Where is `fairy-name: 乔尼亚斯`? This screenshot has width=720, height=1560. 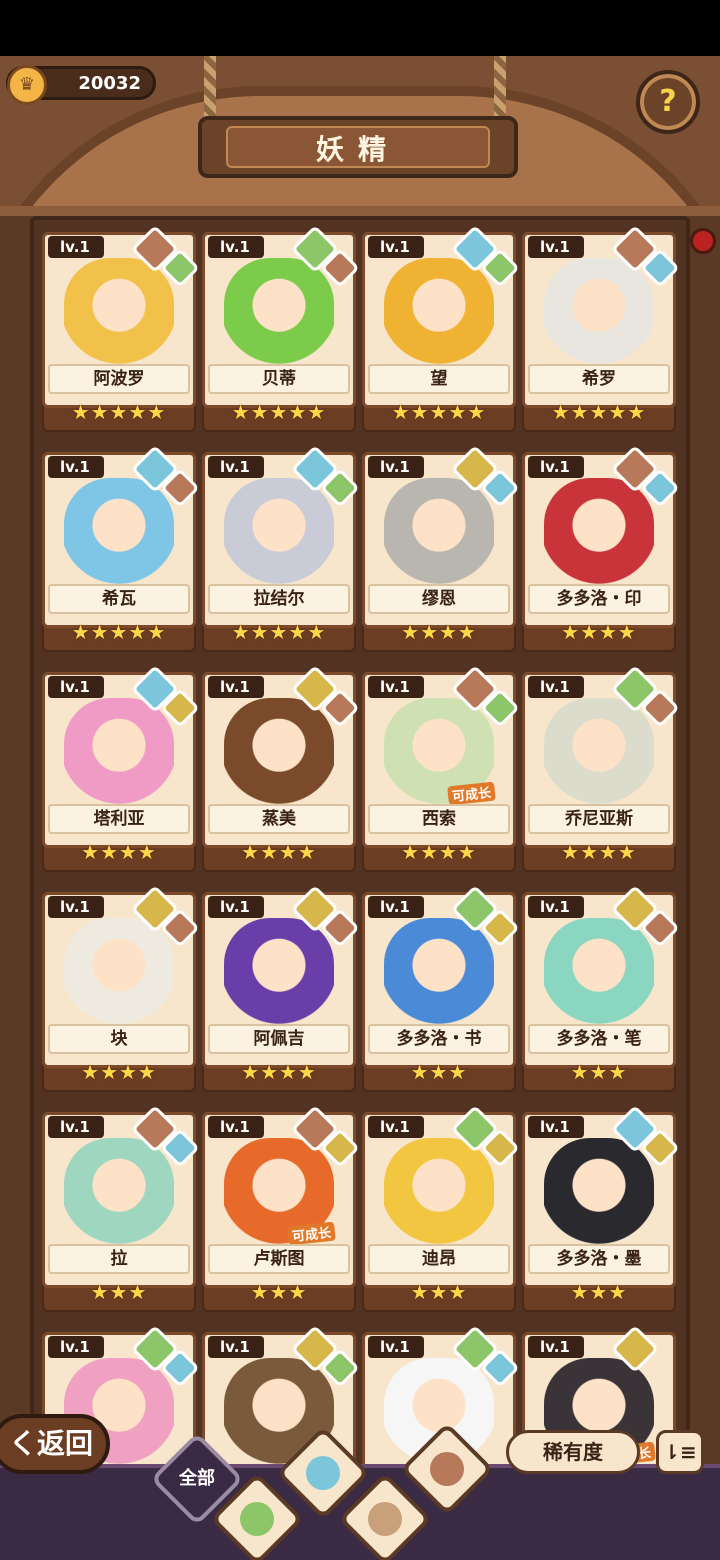
fairy-name: 乔尼亚斯 is located at coordinates (599, 819).